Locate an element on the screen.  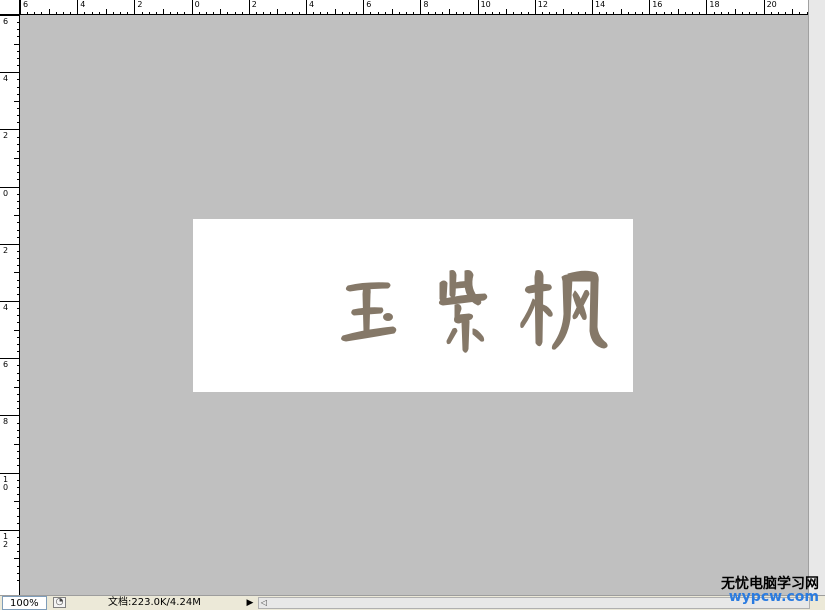
zoom-field: 100% is located at coordinates (24, 603).